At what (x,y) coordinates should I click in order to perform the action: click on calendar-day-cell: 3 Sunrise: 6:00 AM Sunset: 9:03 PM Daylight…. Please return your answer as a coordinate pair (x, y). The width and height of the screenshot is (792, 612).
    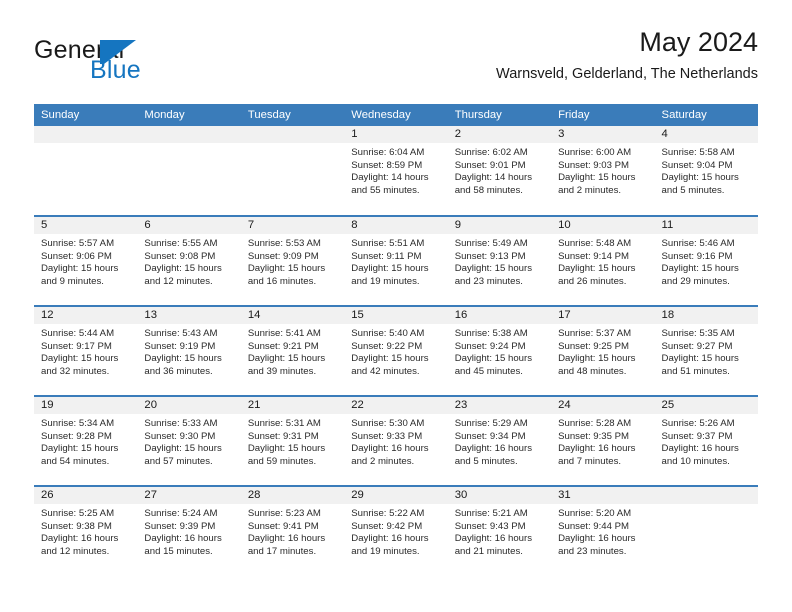
    Looking at the image, I should click on (603, 171).